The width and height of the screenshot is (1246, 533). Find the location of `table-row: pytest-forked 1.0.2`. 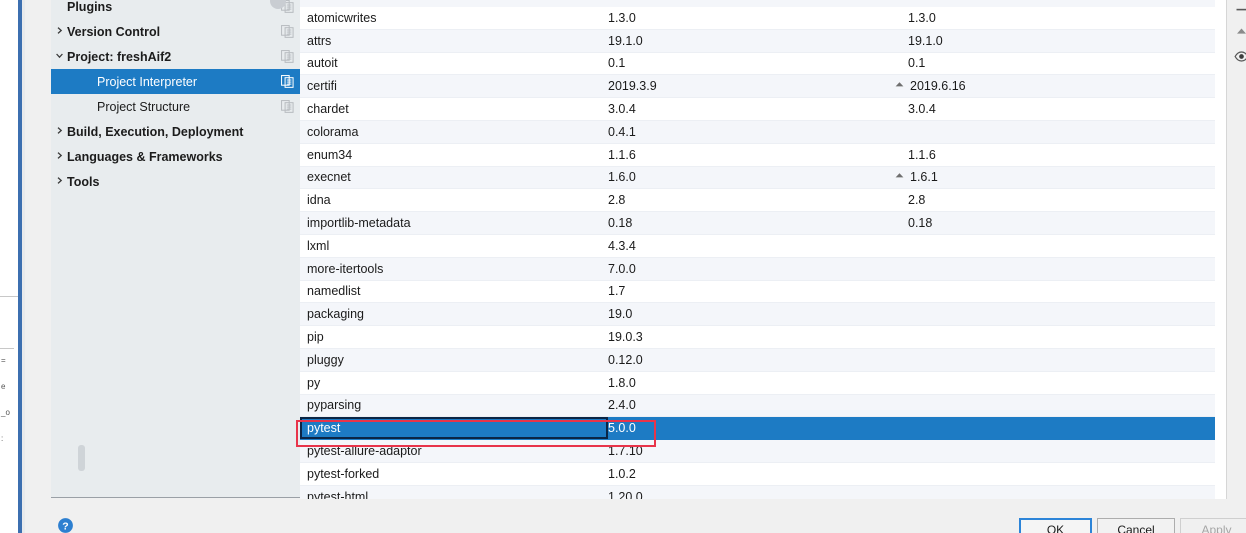

table-row: pytest-forked 1.0.2 is located at coordinates (757, 474).